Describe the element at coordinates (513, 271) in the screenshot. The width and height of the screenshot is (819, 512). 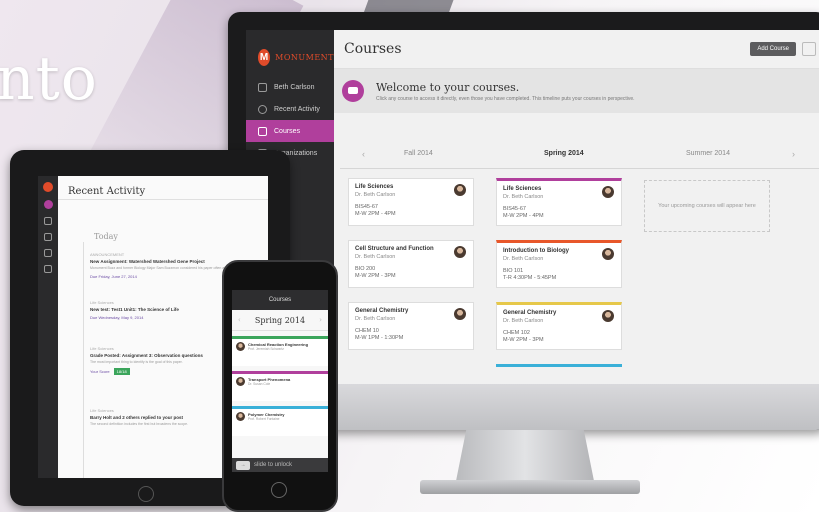
I see `course-code: BIO 101` at that location.